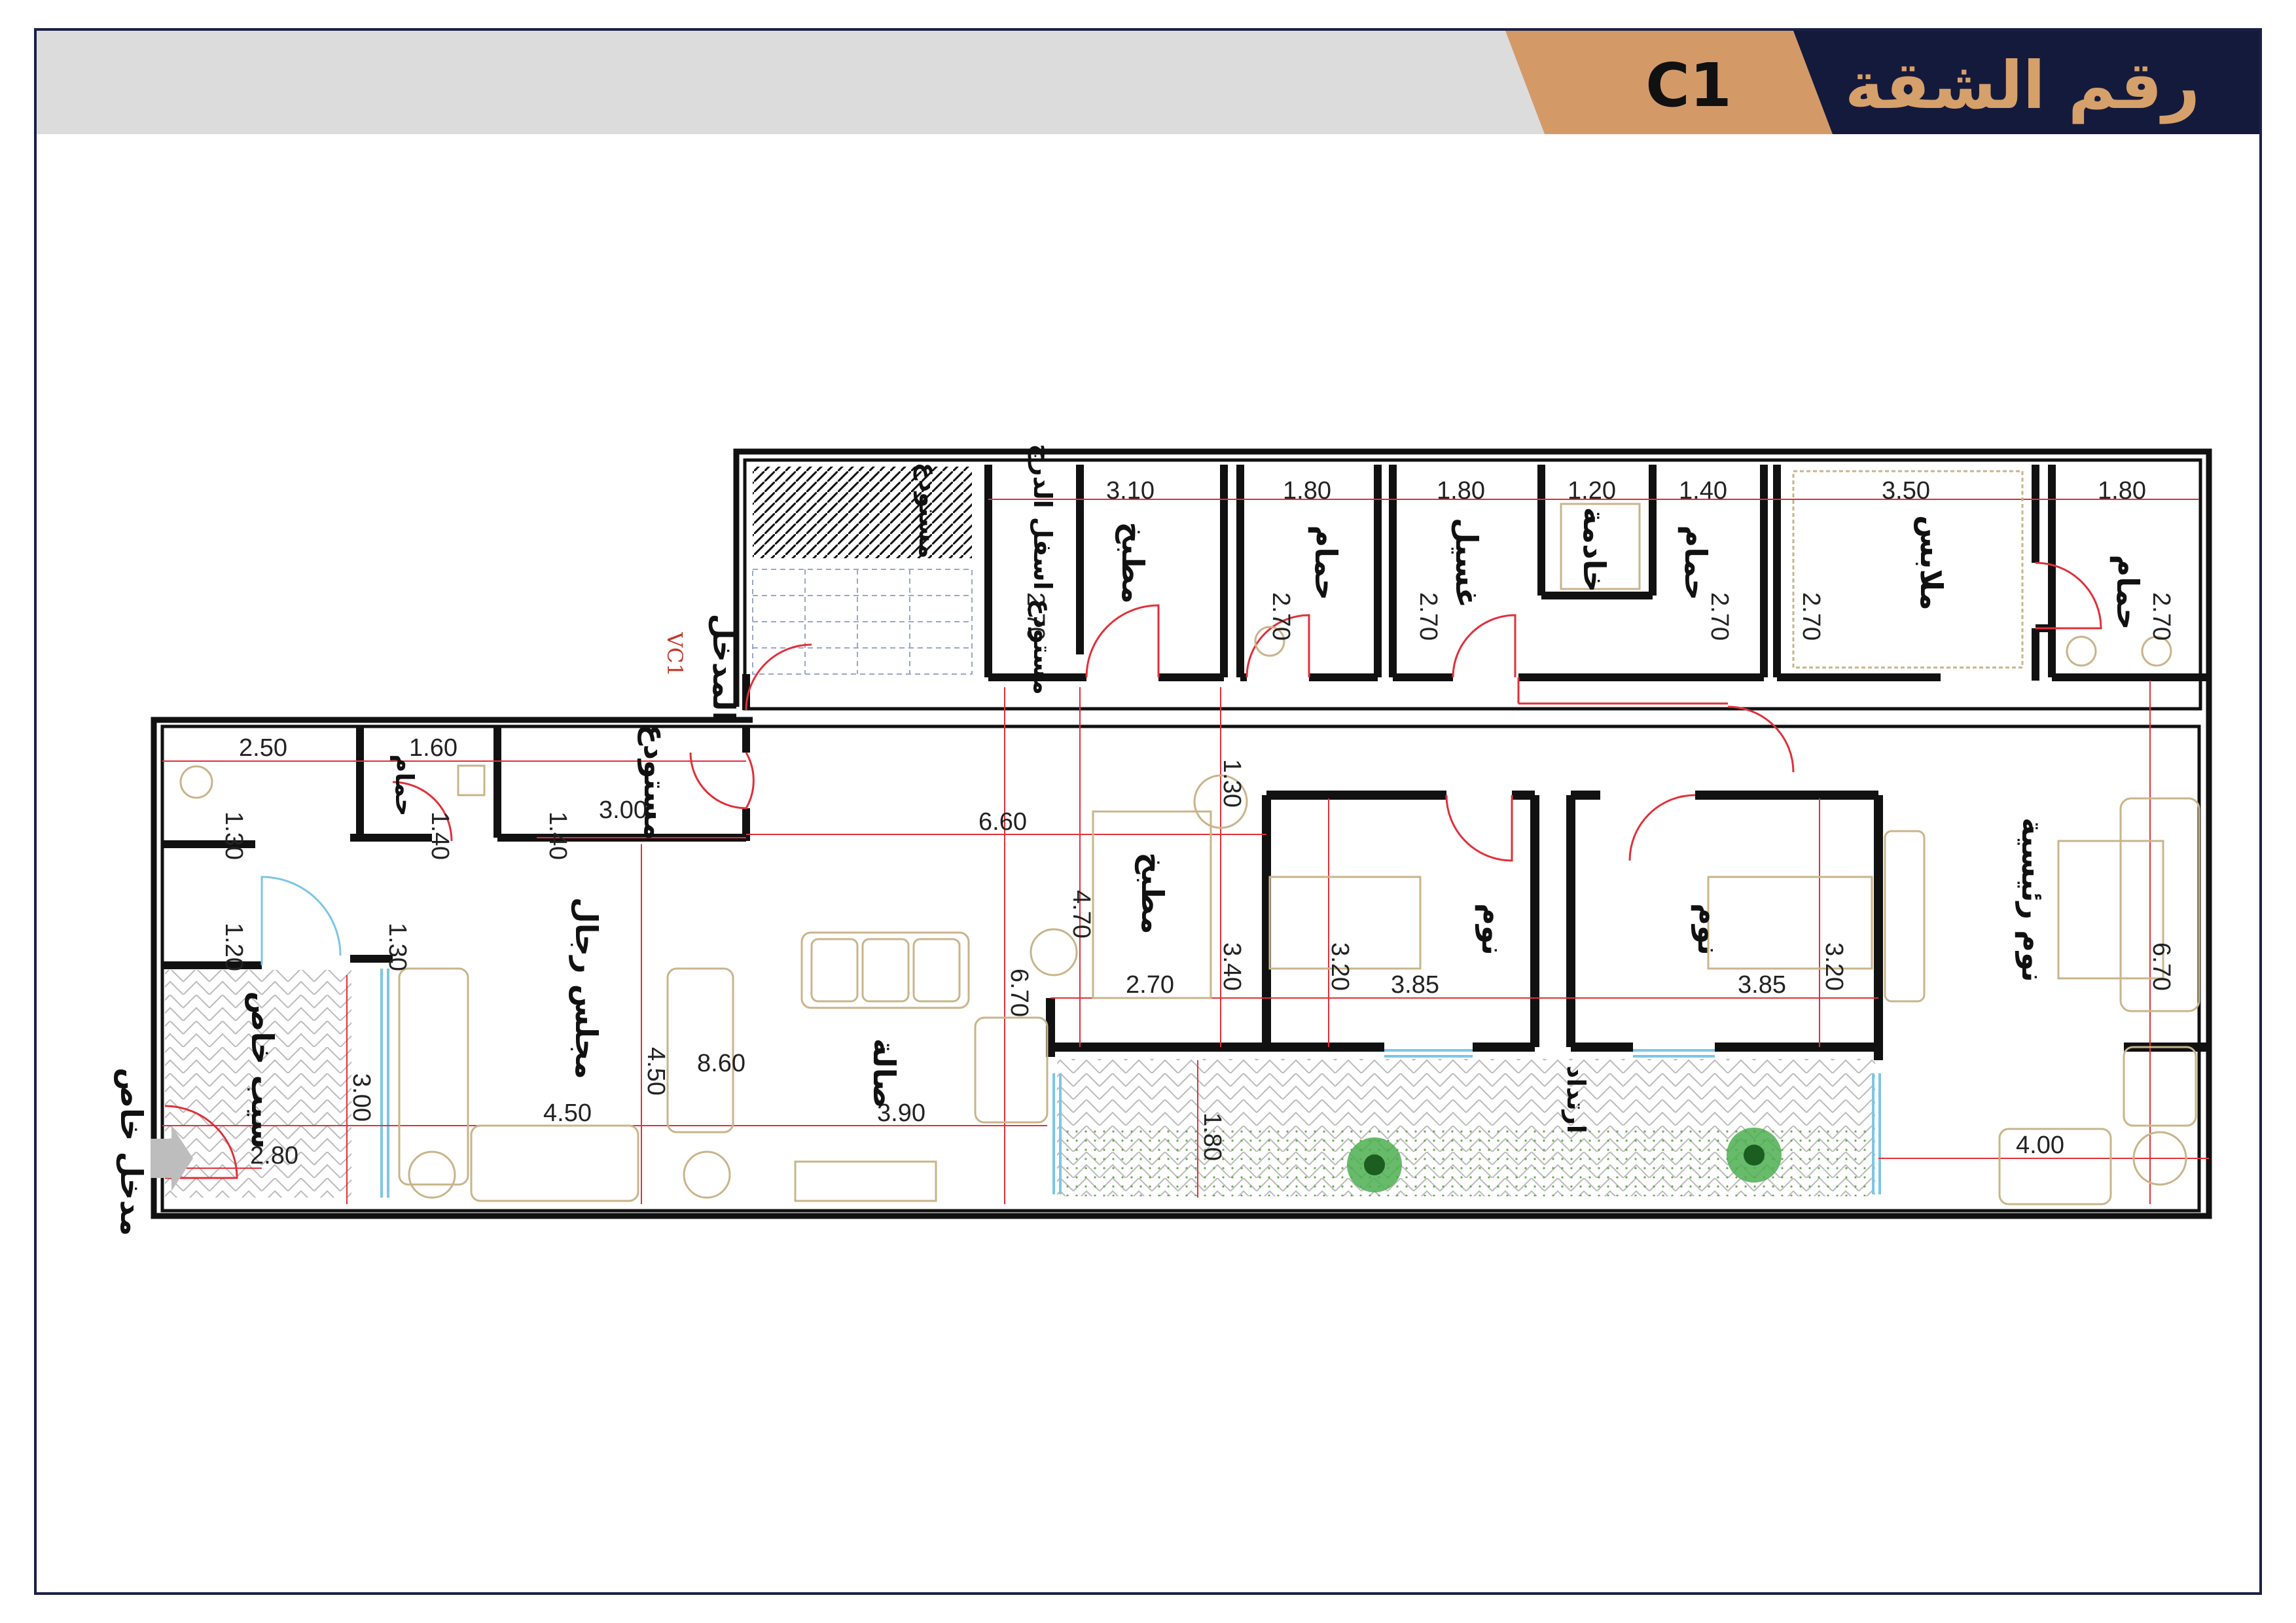 The width and height of the screenshot is (2296, 1623). What do you see at coordinates (862, 622) in the screenshot?
I see `staircase` at bounding box center [862, 622].